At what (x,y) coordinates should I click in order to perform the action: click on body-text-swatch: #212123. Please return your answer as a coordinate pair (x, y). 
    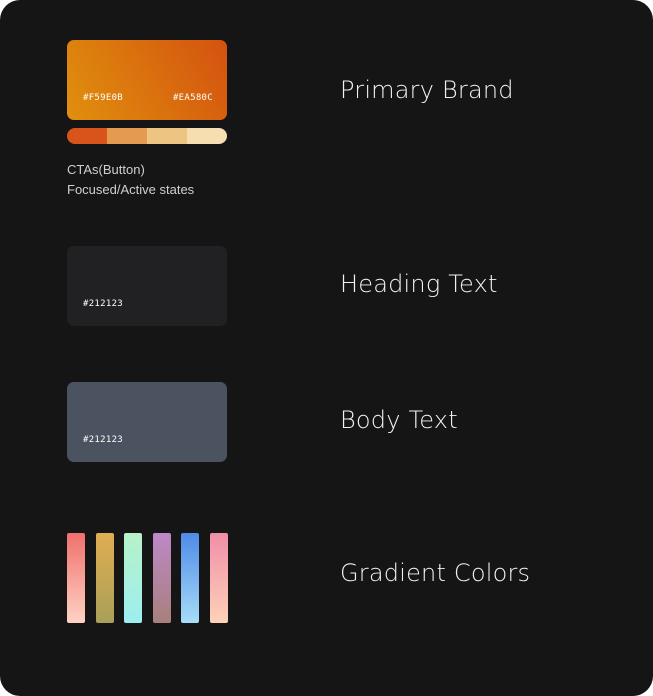
    Looking at the image, I should click on (147, 422).